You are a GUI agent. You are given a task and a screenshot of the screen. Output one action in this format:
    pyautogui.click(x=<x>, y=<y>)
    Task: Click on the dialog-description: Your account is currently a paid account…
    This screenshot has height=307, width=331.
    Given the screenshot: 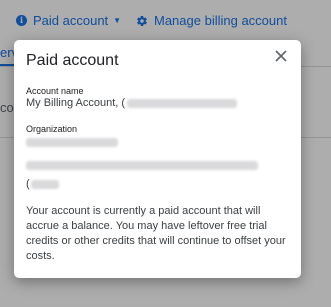 What is the action you would take?
    pyautogui.click(x=156, y=233)
    